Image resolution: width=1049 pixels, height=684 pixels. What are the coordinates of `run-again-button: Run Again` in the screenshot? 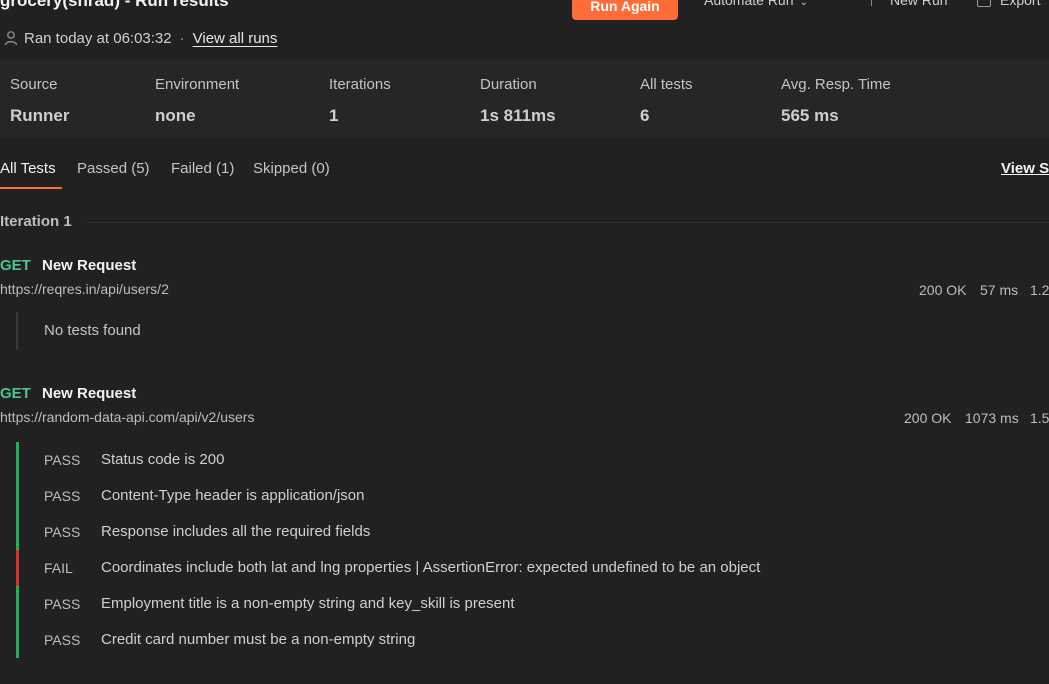 It's located at (625, 10).